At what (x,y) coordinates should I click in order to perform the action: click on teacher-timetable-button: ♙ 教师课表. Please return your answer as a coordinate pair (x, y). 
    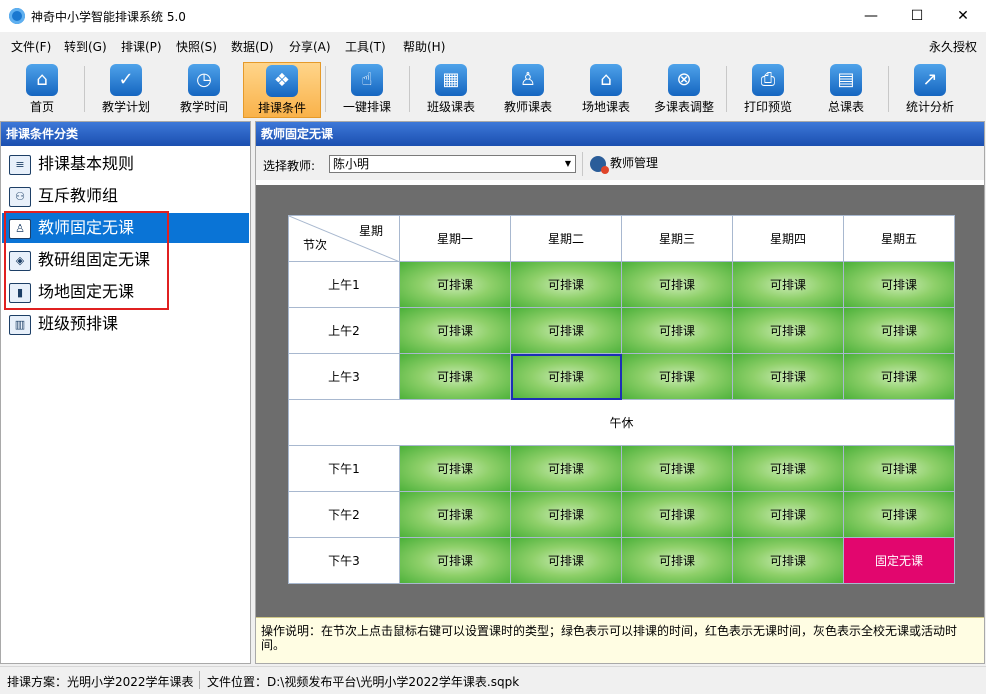
    Looking at the image, I should click on (528, 90).